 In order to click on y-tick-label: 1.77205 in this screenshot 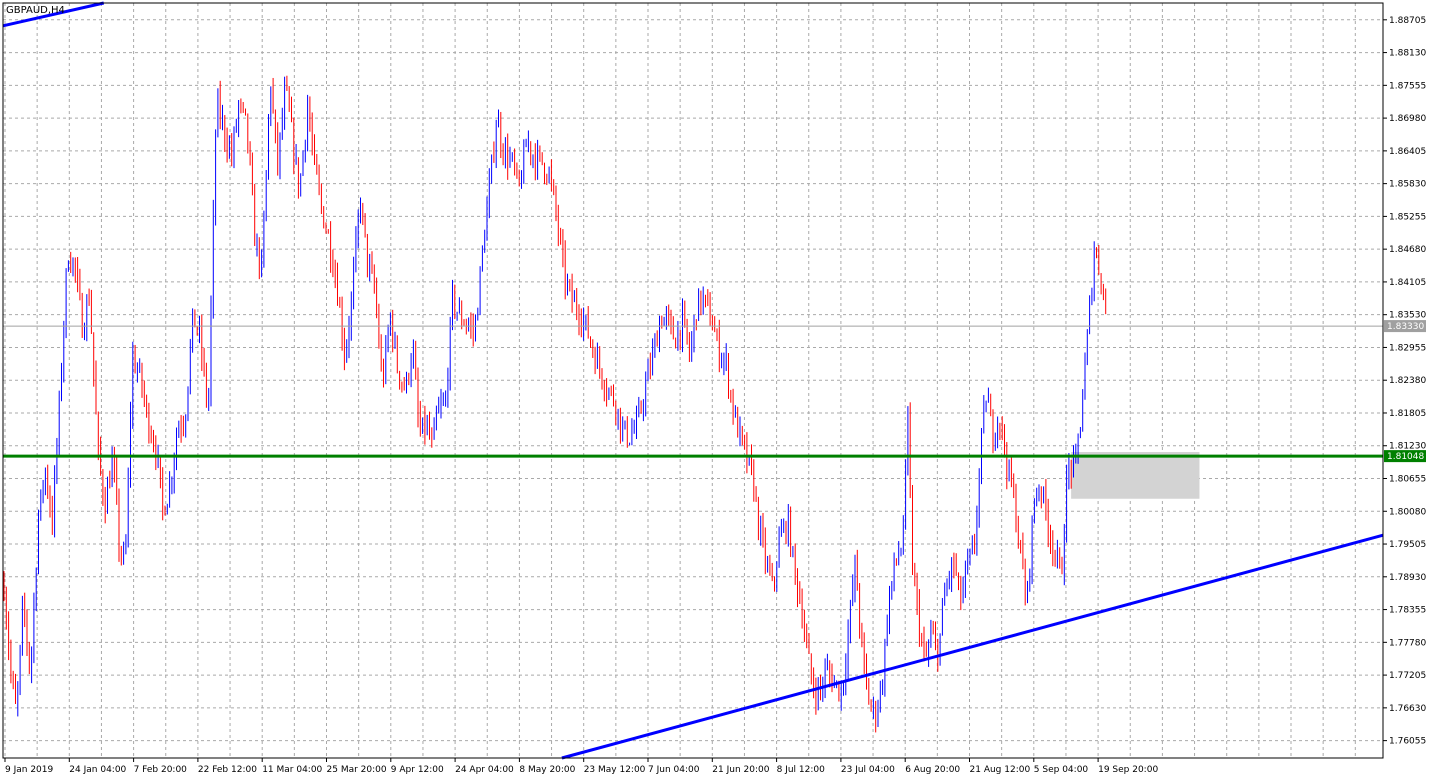, I will do `click(1407, 676)`.